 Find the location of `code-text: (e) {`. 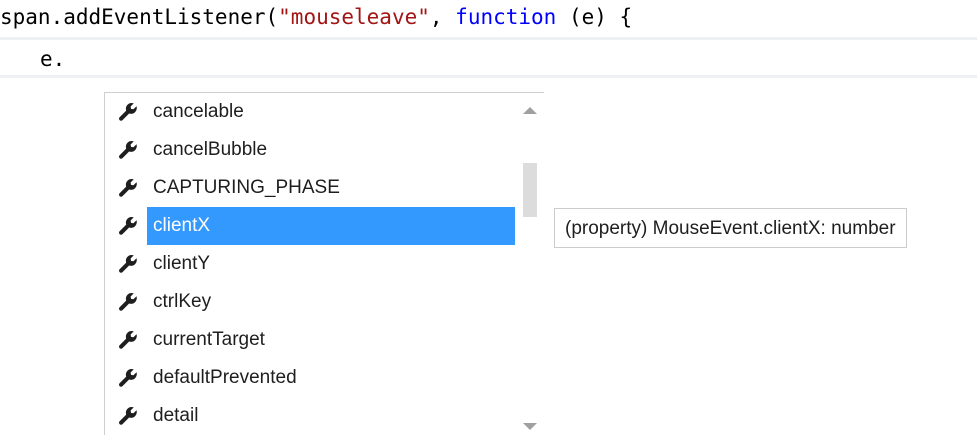

code-text: (e) { is located at coordinates (594, 17).